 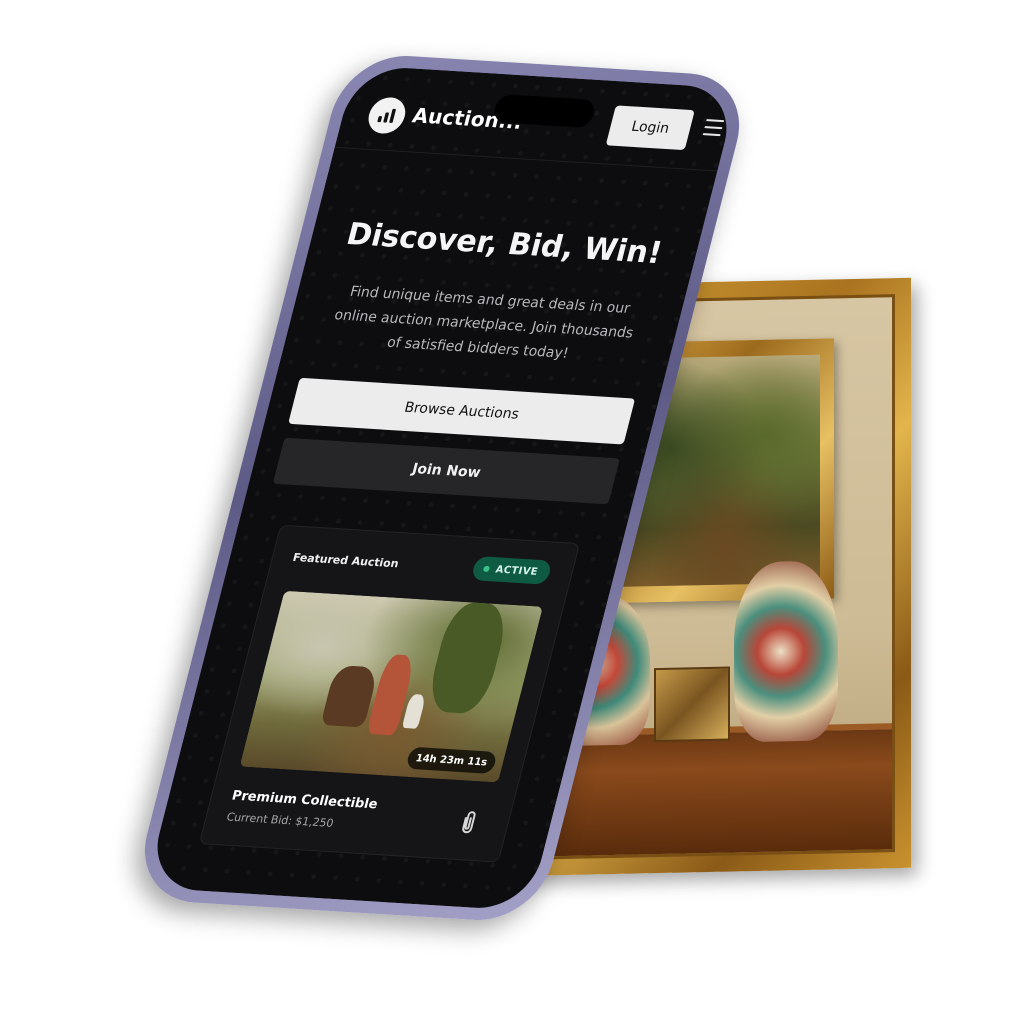 What do you see at coordinates (692, 704) in the screenshot?
I see `ornate-box` at bounding box center [692, 704].